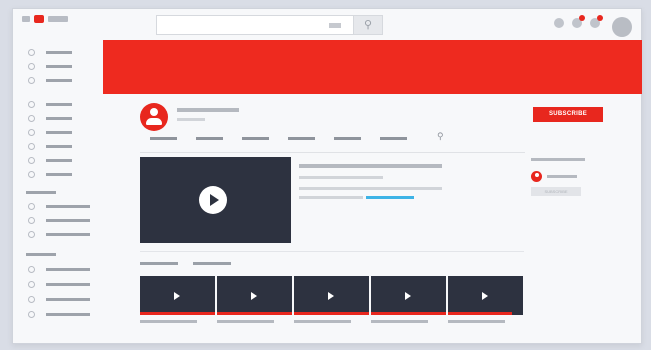 The height and width of the screenshot is (350, 651). Describe the element at coordinates (596, 21) in the screenshot. I see `notifications-icon` at that location.